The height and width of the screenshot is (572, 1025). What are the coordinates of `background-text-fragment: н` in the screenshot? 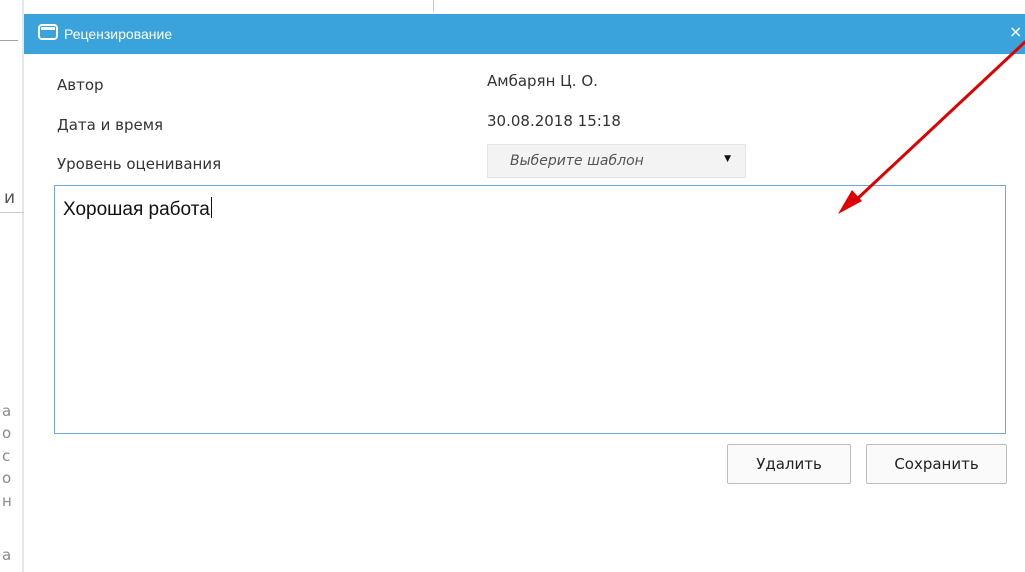 It's located at (7, 501).